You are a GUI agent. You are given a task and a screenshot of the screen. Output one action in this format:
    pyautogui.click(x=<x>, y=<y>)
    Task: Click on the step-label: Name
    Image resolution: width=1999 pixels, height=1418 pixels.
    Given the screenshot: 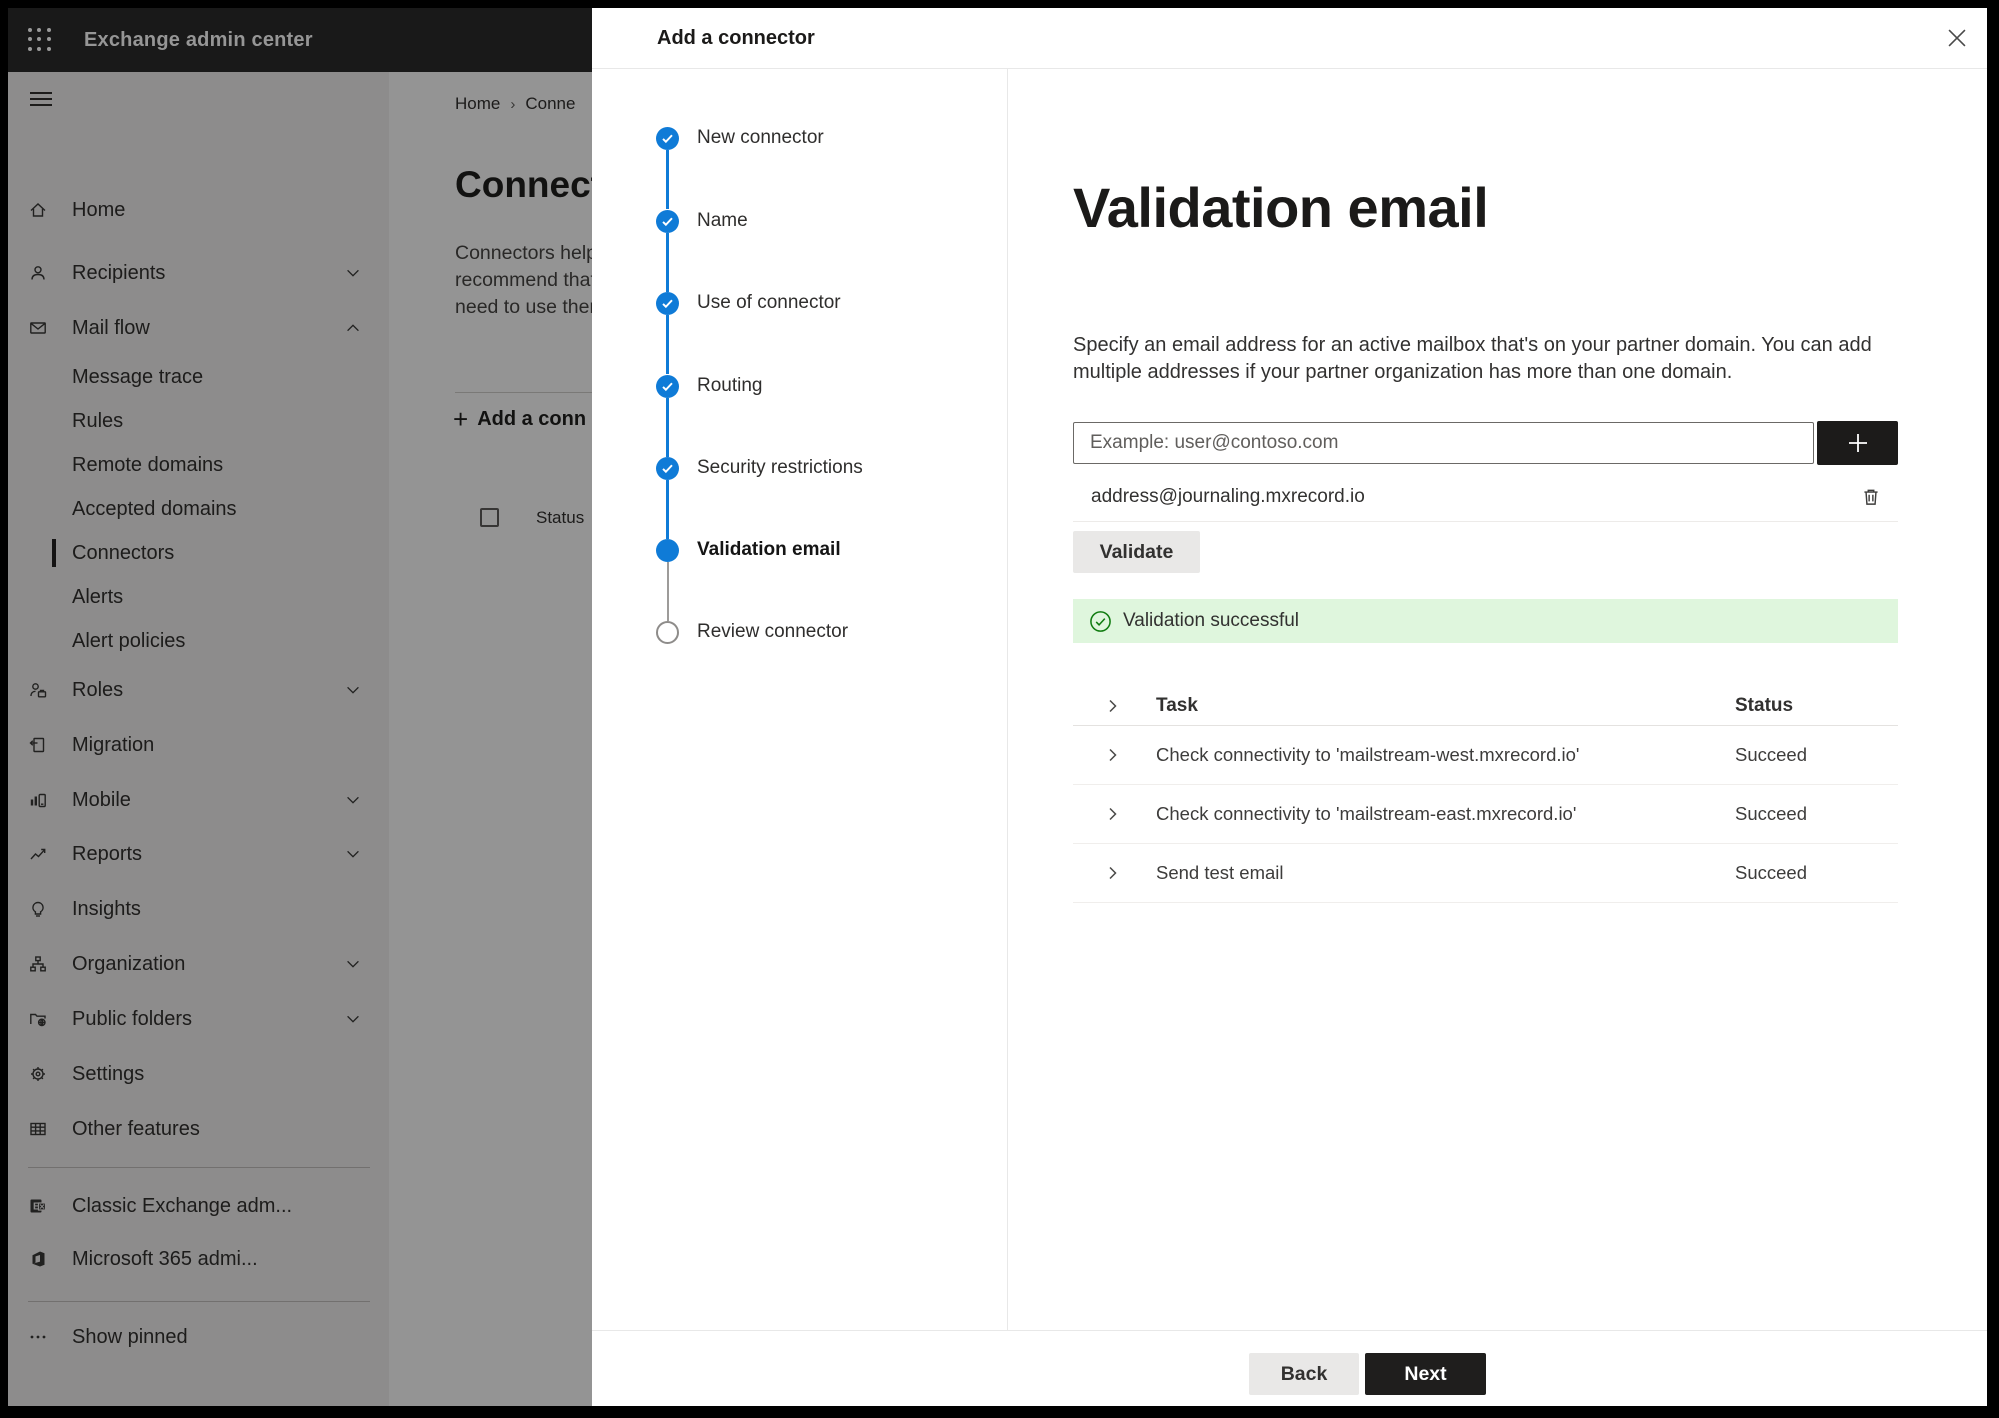 What is the action you would take?
    pyautogui.click(x=722, y=220)
    